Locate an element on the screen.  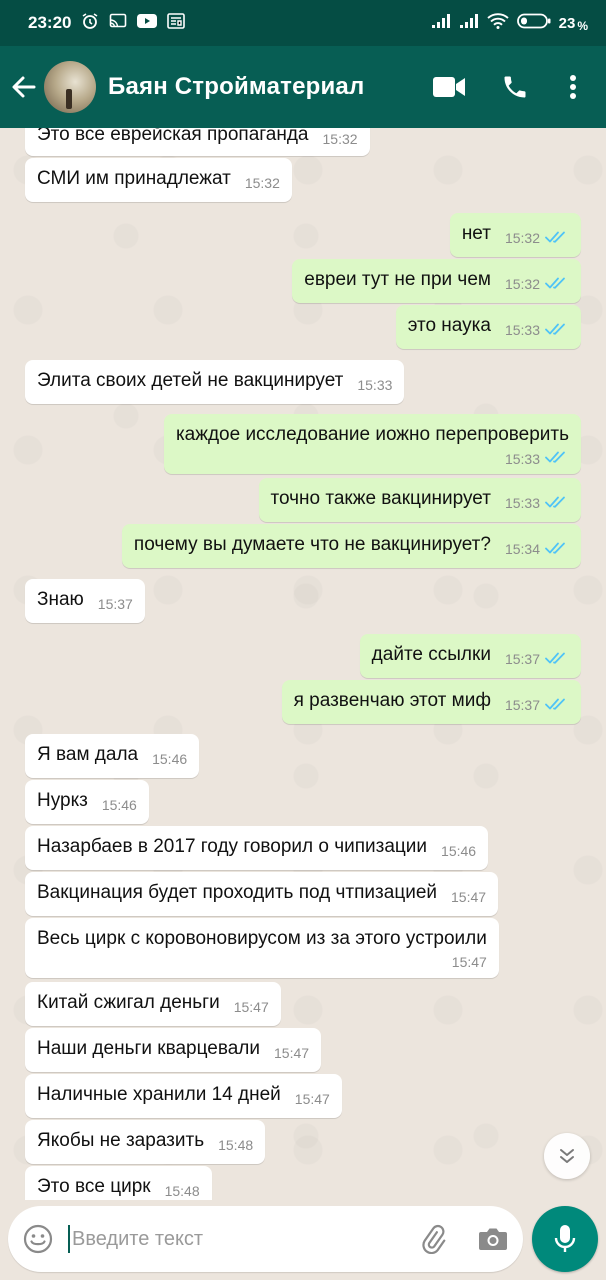
incoming-message: Это все еврейская пропаганда 15:32 is located at coordinates (197, 142).